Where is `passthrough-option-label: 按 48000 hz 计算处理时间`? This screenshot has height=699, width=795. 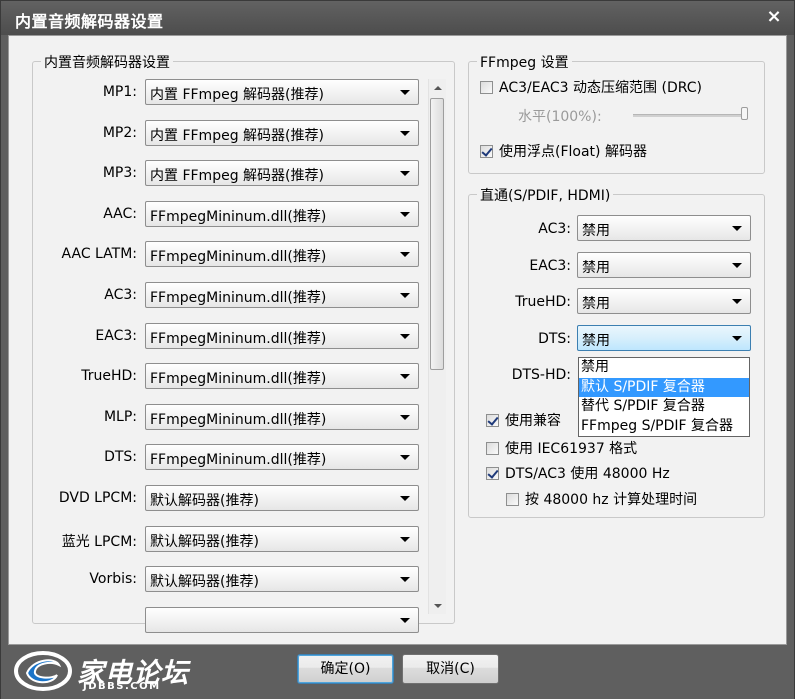
passthrough-option-label: 按 48000 hz 计算处理时间 is located at coordinates (611, 500).